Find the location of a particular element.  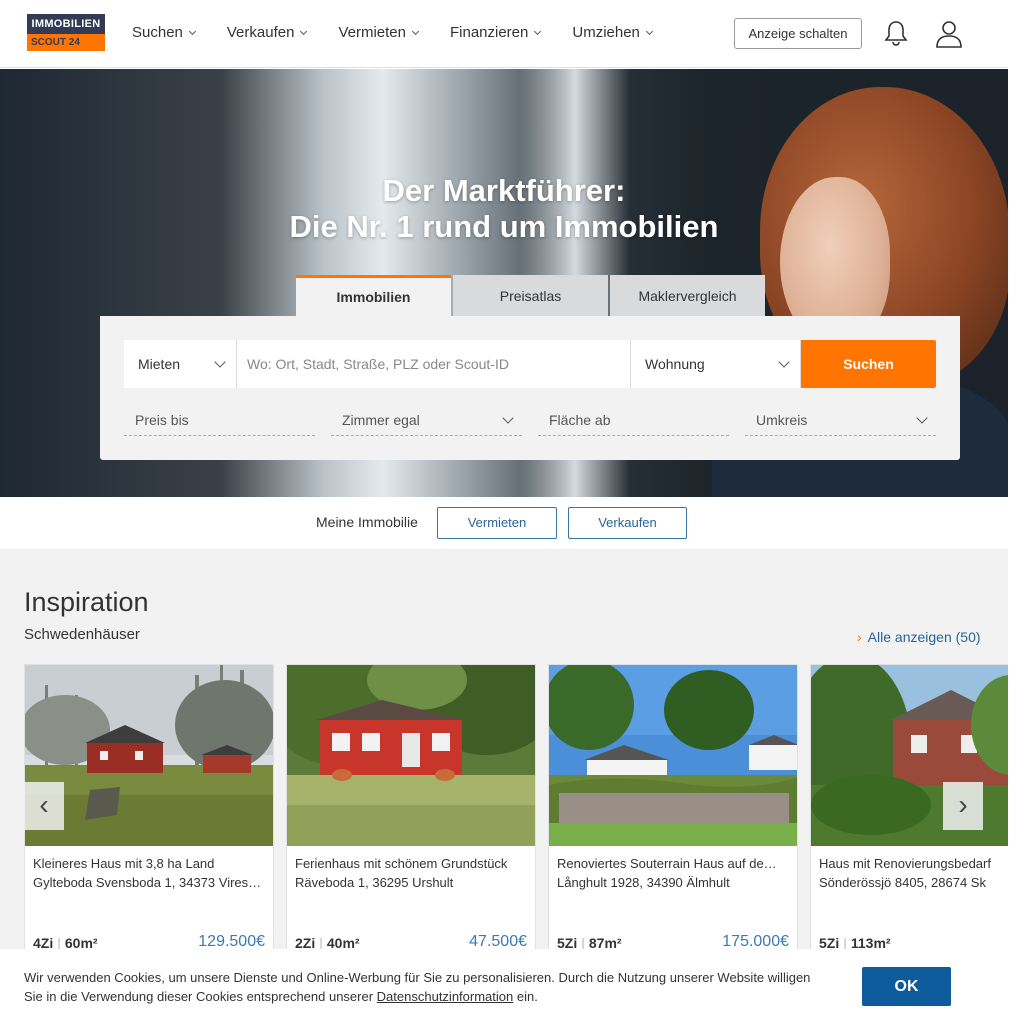

verkaufen-button: Verkaufen is located at coordinates (627, 523).